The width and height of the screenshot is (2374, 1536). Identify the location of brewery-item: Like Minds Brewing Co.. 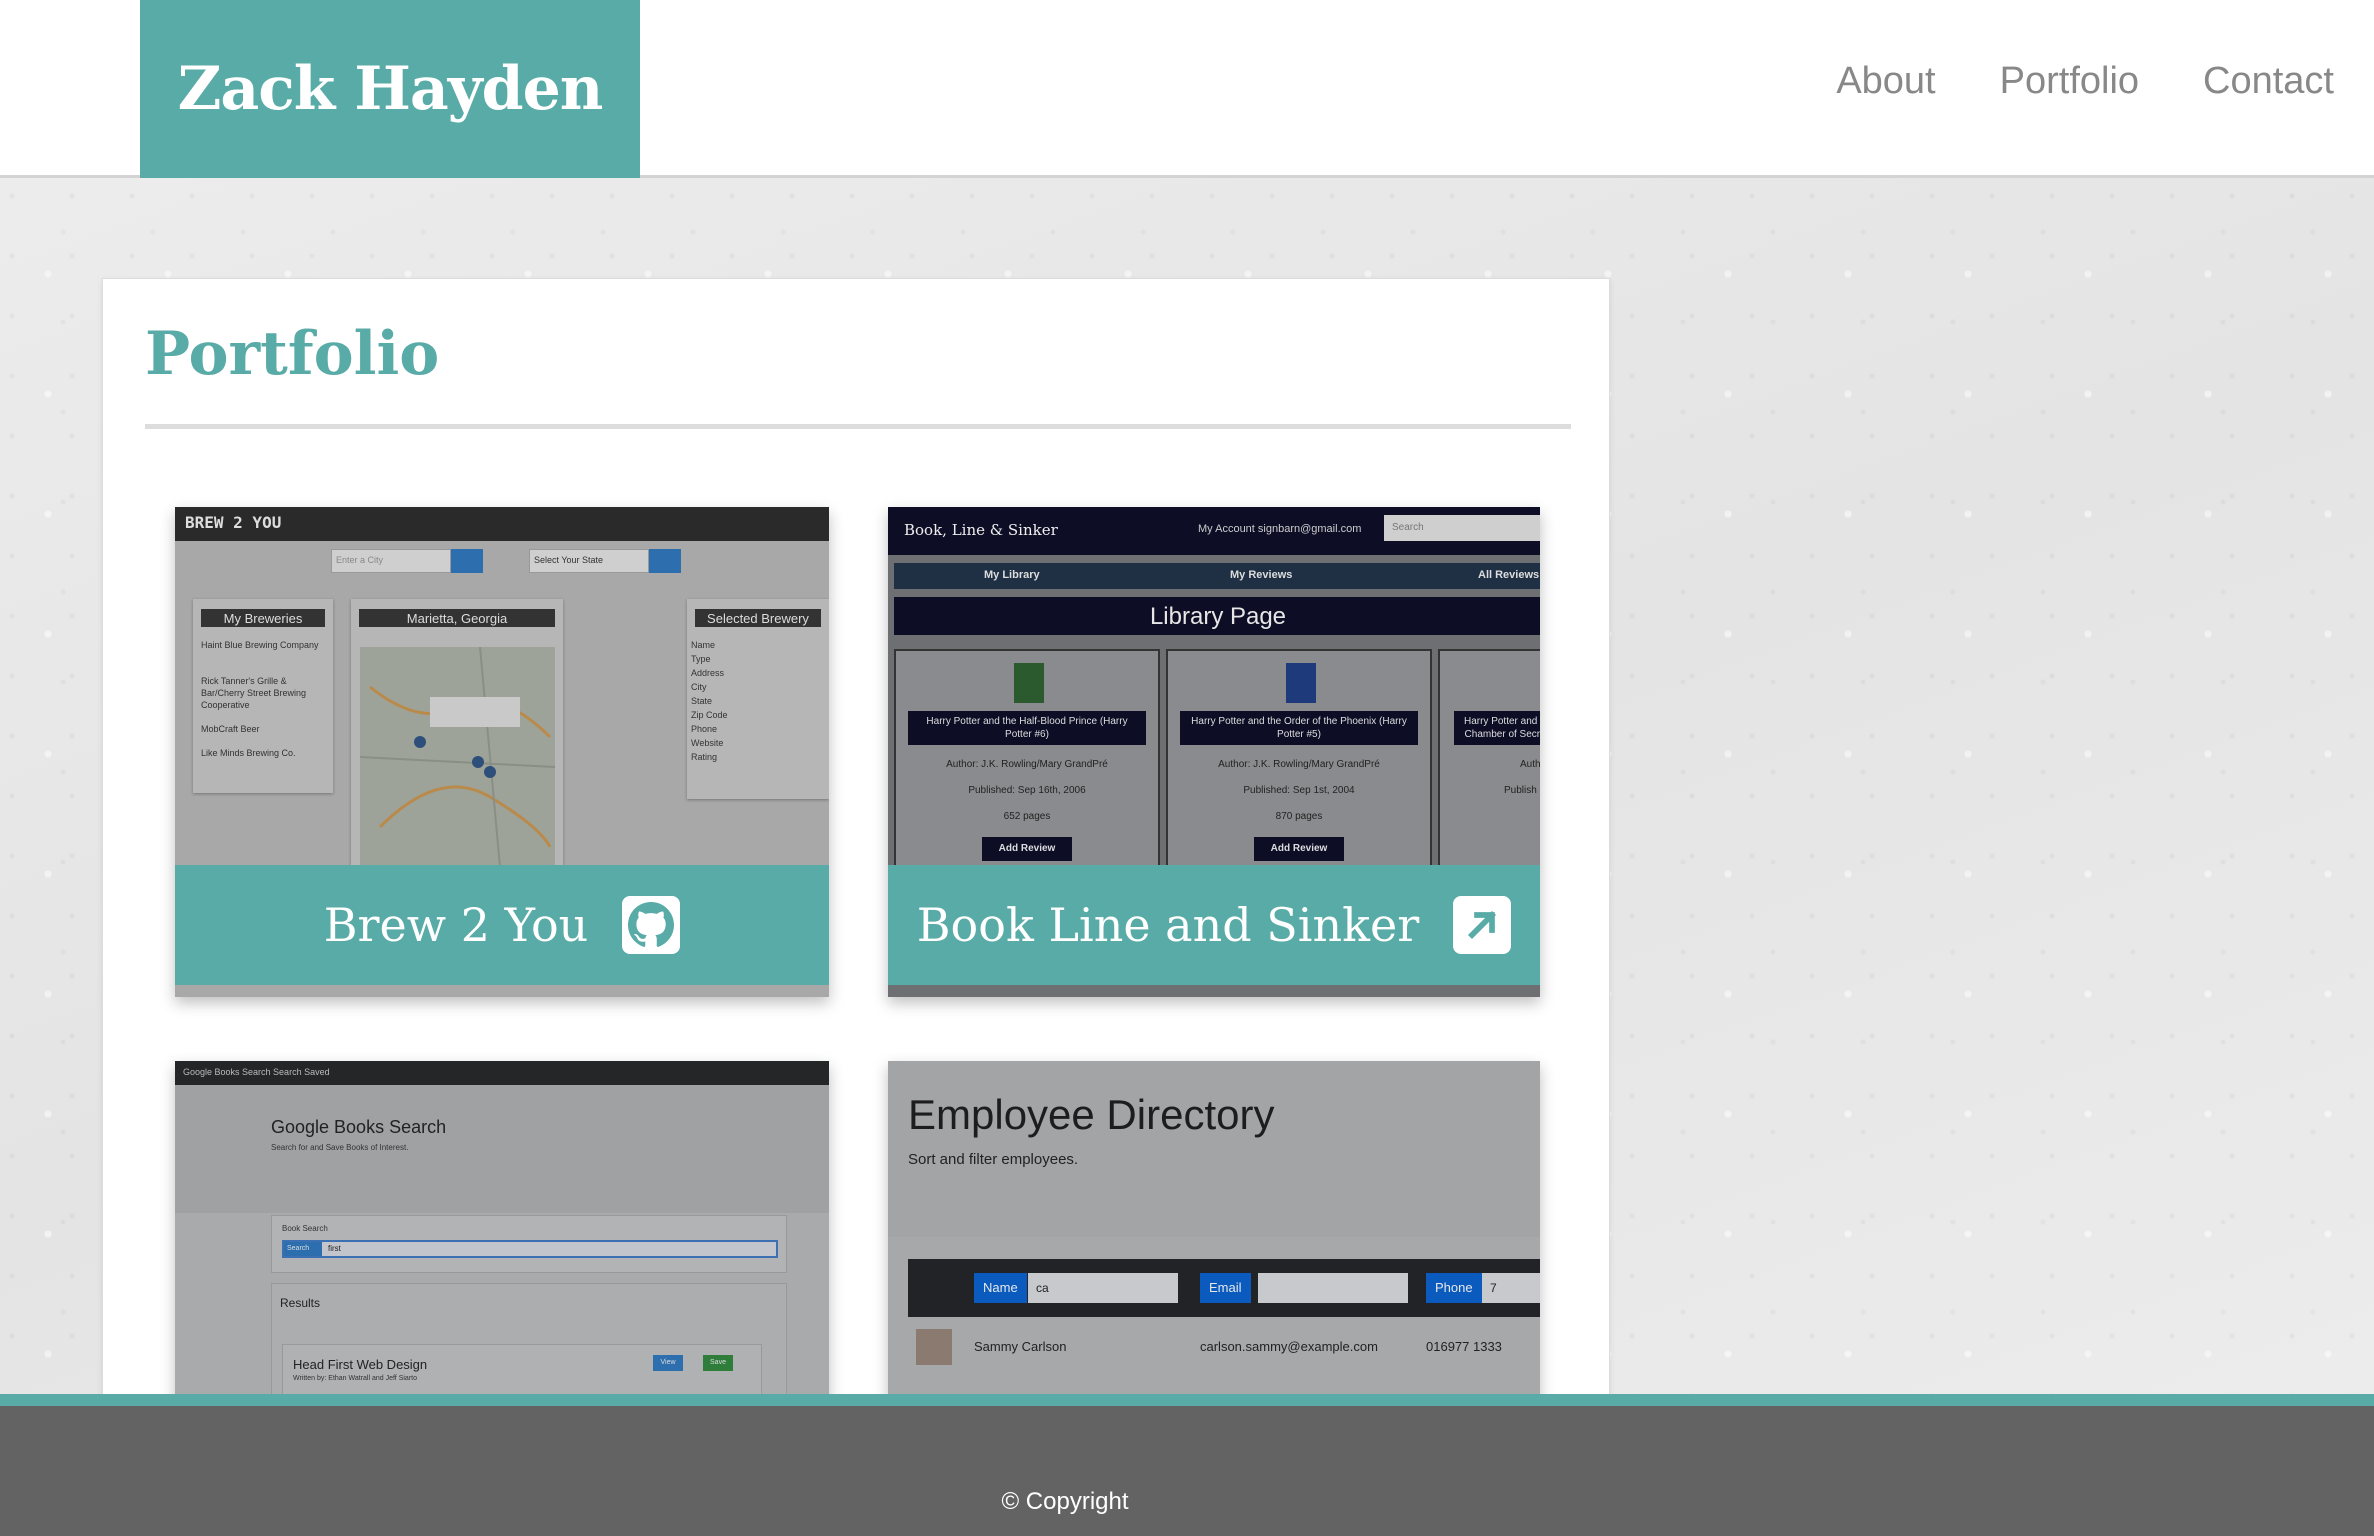
(248, 753).